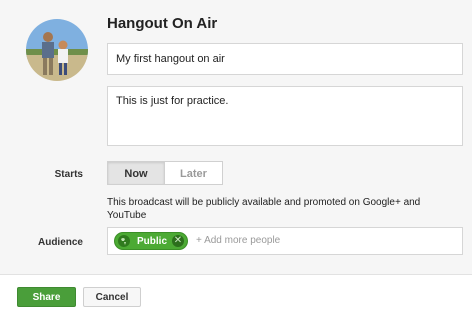 The image size is (472, 316). What do you see at coordinates (136, 173) in the screenshot?
I see `starts-now-button: Now` at bounding box center [136, 173].